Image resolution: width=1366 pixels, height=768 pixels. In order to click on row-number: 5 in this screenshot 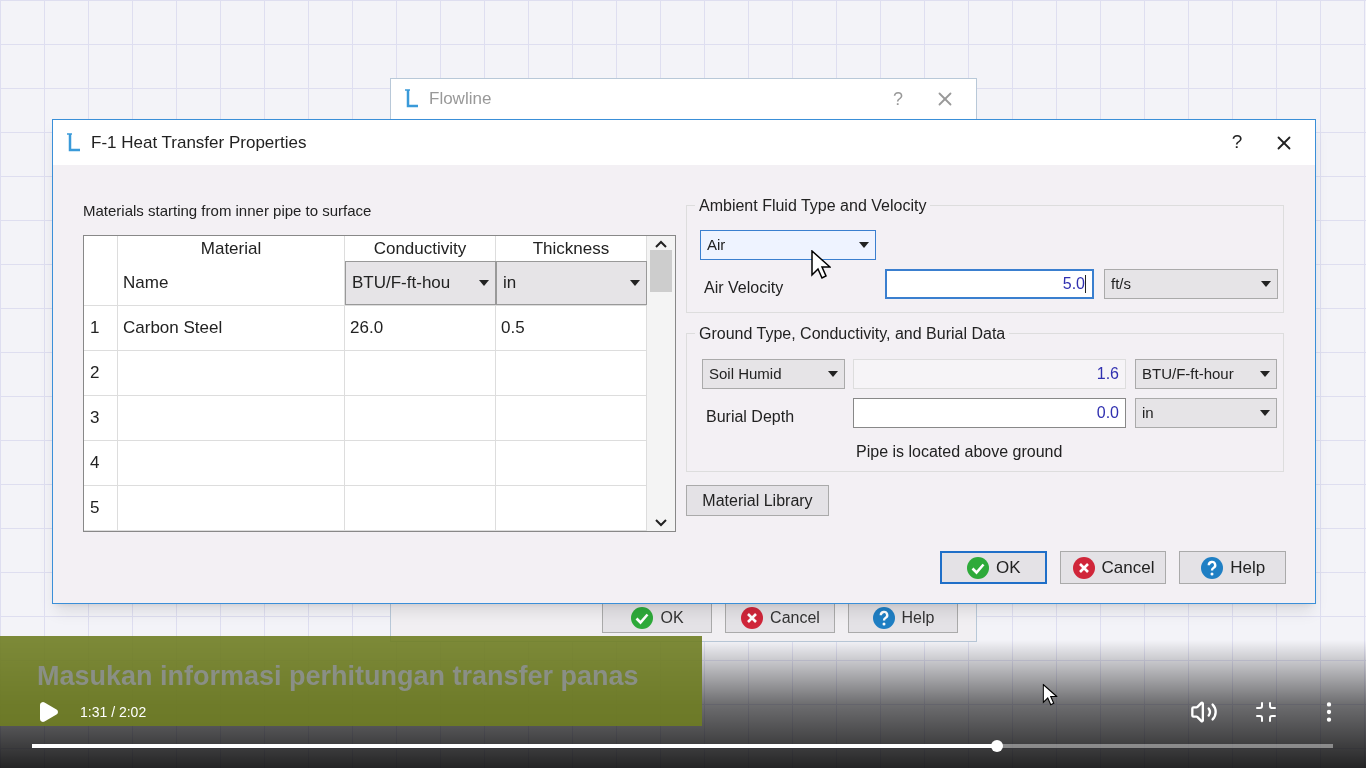, I will do `click(101, 508)`.